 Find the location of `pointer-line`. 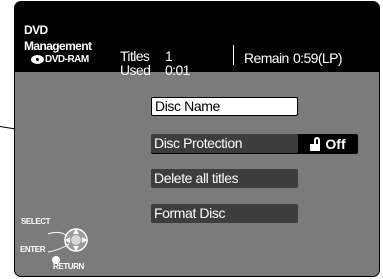

pointer-line is located at coordinates (7, 128).